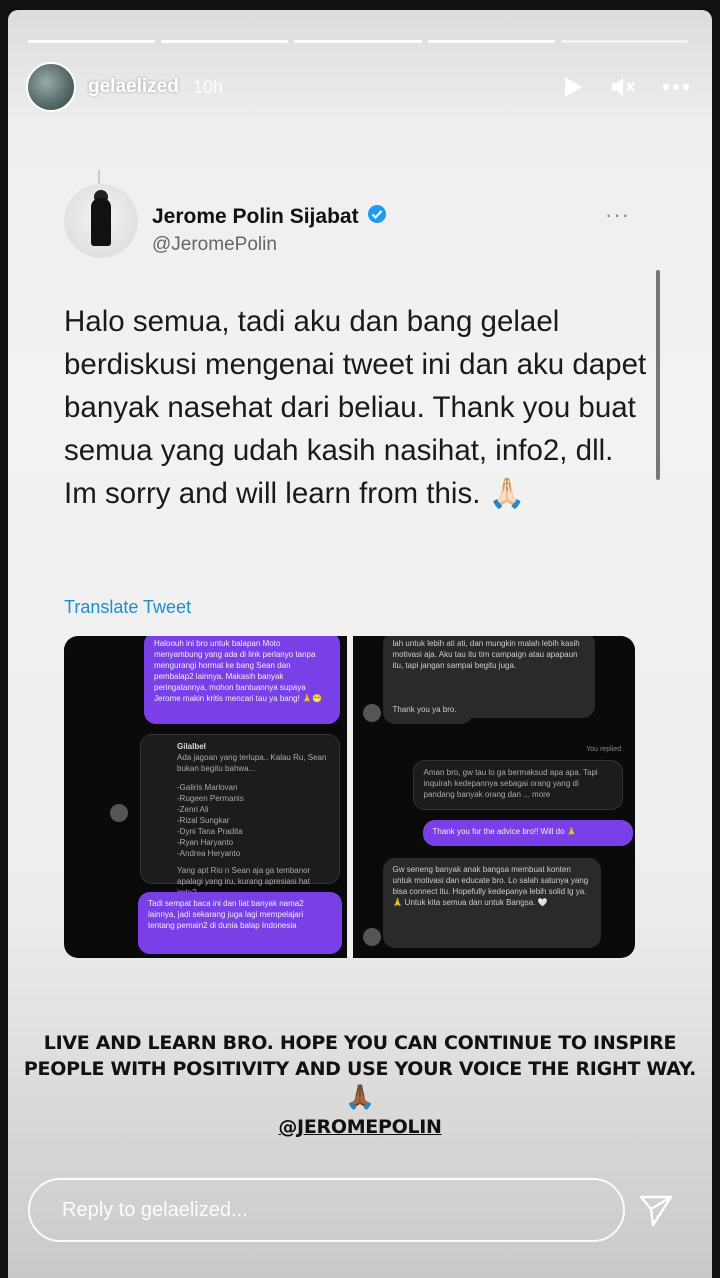  What do you see at coordinates (623, 87) in the screenshot?
I see `mute-icon` at bounding box center [623, 87].